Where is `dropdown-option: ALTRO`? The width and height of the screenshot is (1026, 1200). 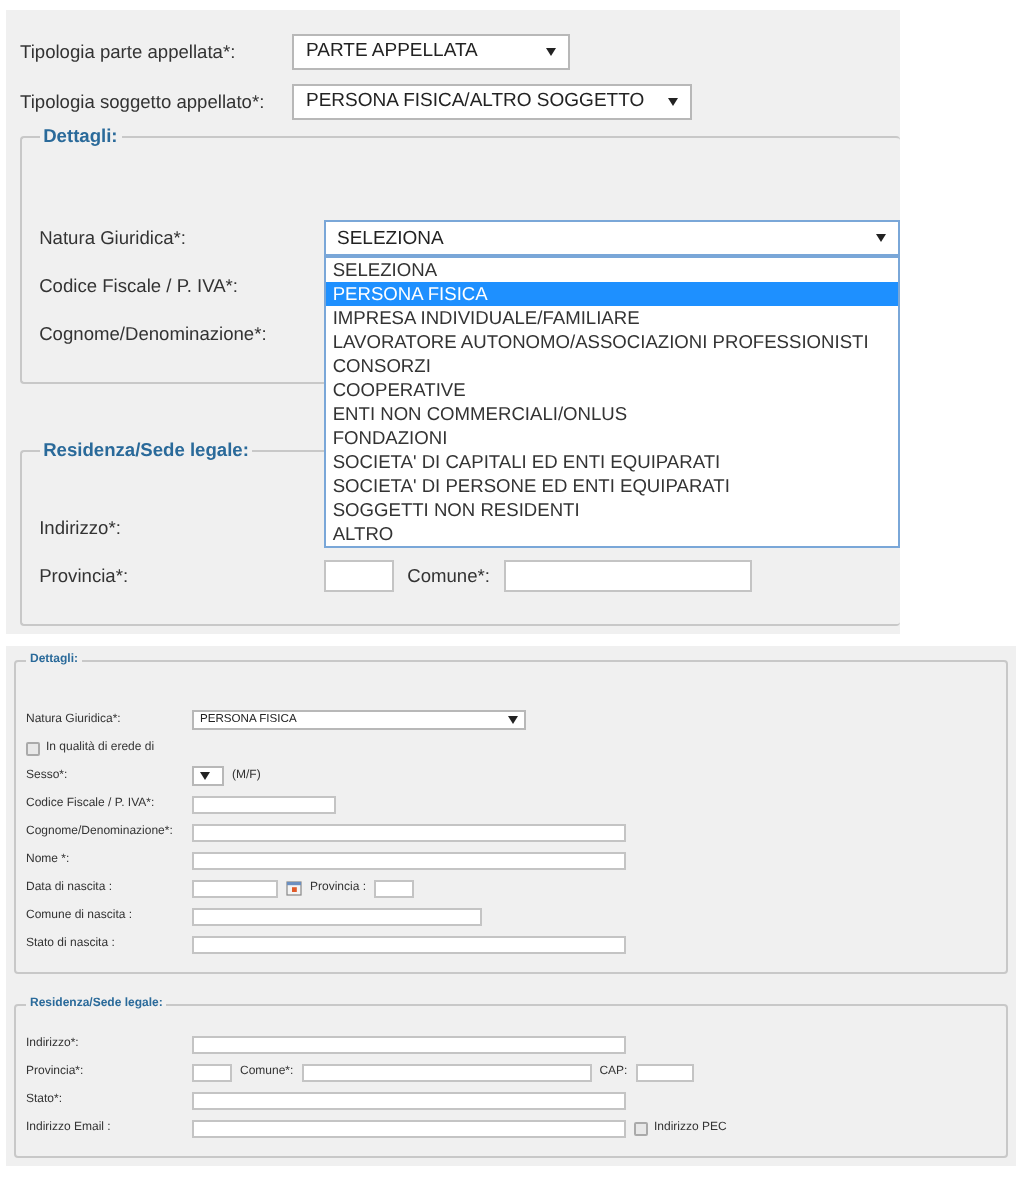
dropdown-option: ALTRO is located at coordinates (612, 533).